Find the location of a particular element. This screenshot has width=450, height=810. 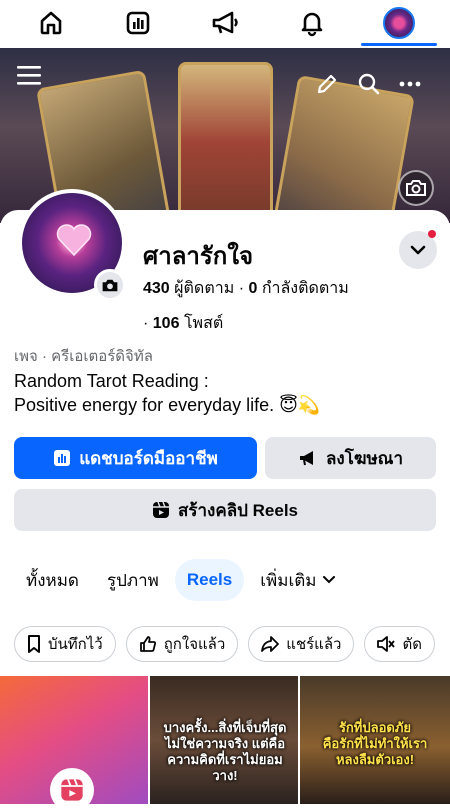

page-category: เพจ · ครีเอเตอร์ดิจิทัล is located at coordinates (83, 356).